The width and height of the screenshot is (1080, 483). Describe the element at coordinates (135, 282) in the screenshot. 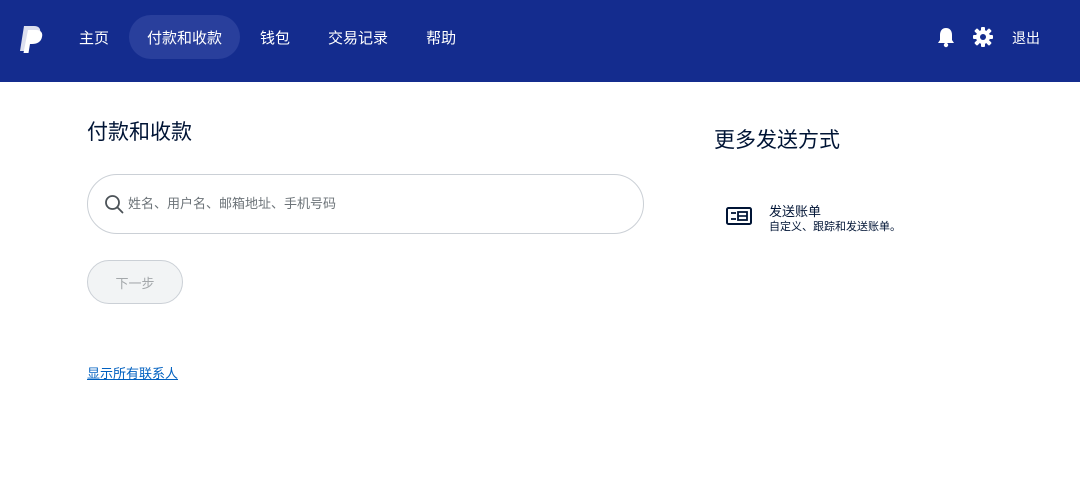

I see `next-button: 下一步` at that location.